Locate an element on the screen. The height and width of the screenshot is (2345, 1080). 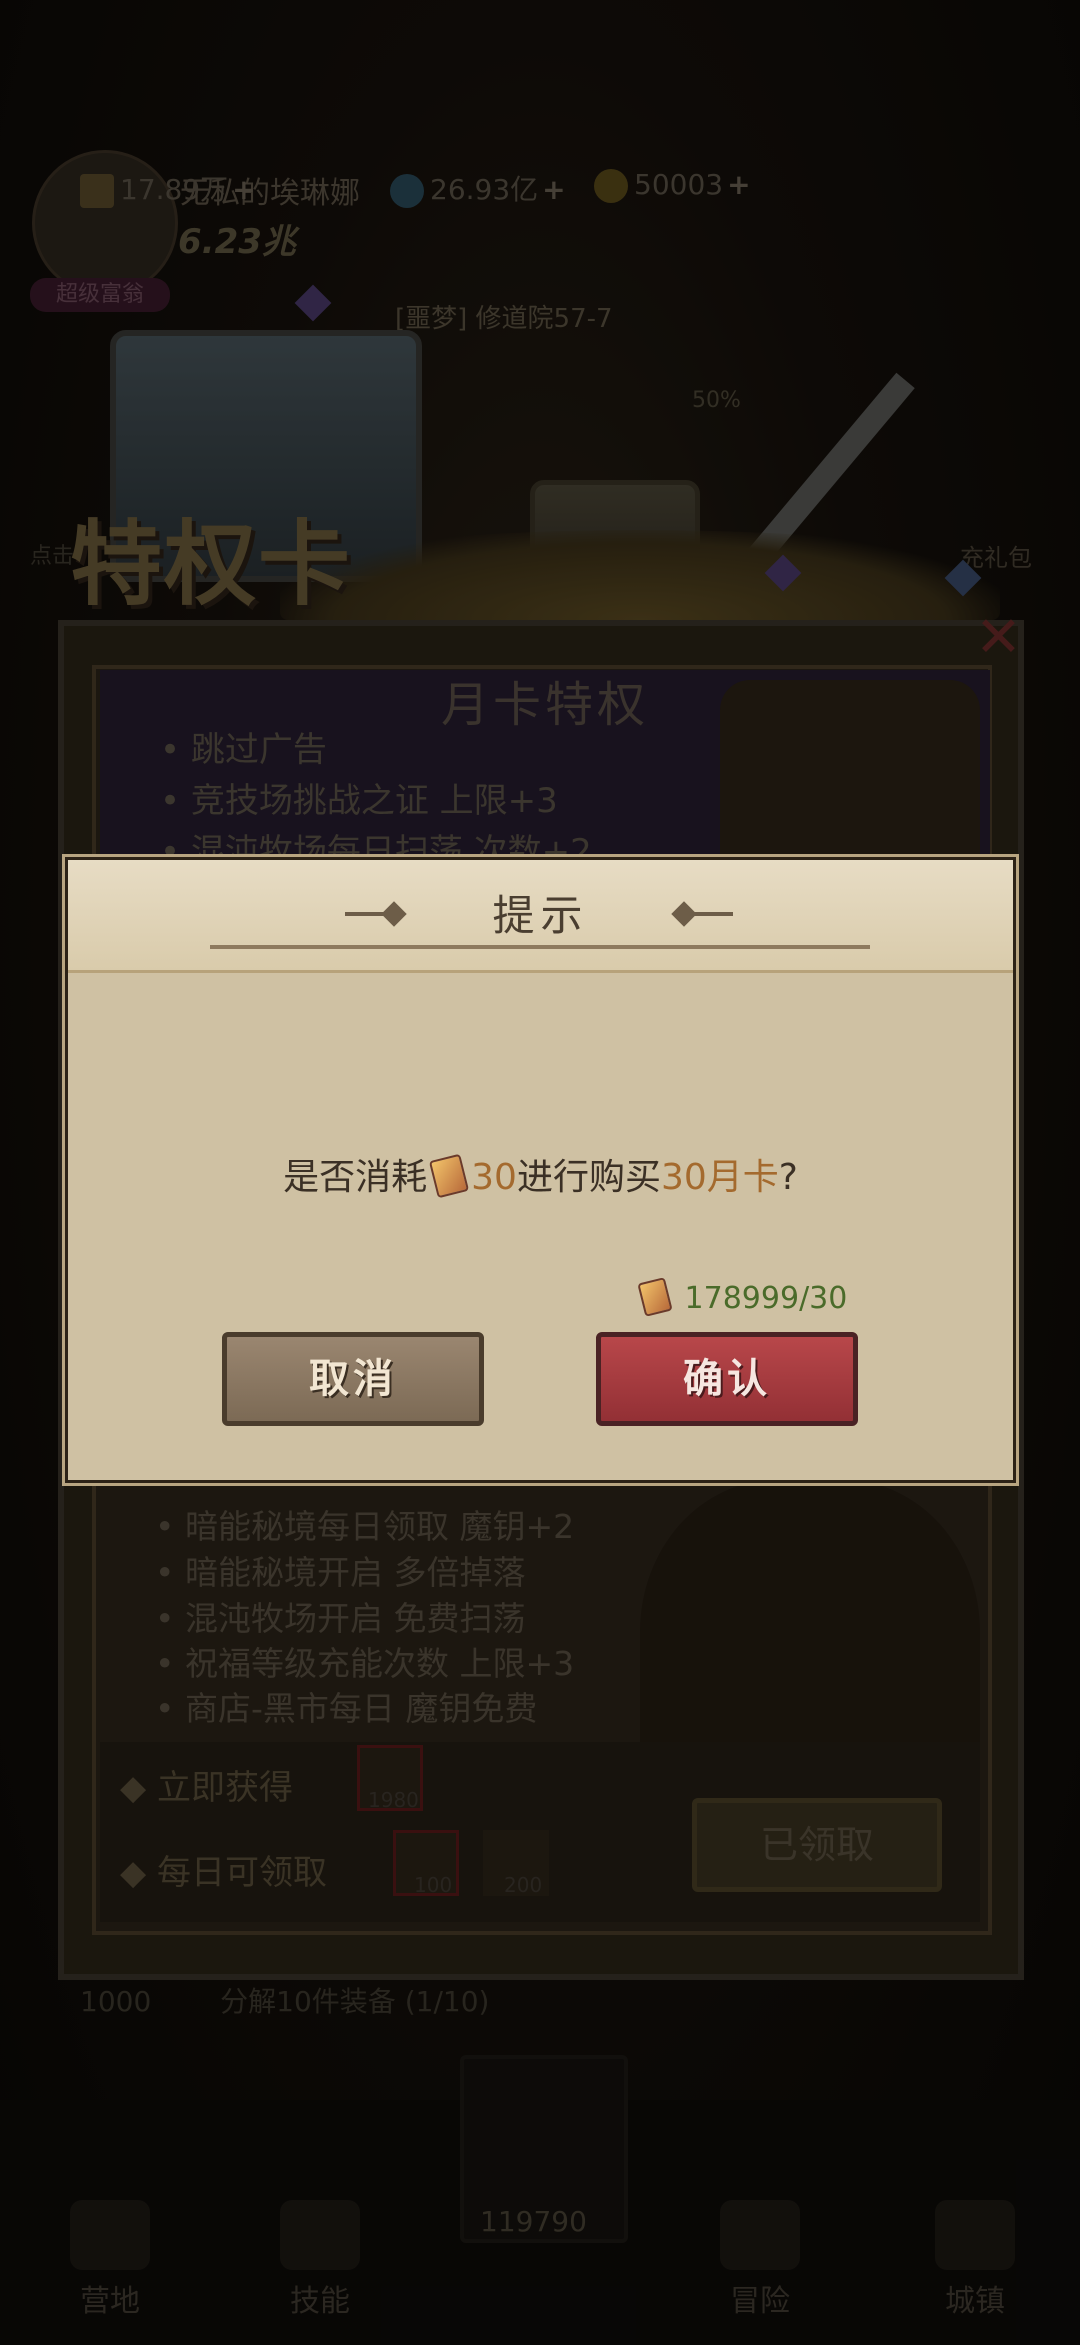
dialog-title: 提示 is located at coordinates (540, 915).